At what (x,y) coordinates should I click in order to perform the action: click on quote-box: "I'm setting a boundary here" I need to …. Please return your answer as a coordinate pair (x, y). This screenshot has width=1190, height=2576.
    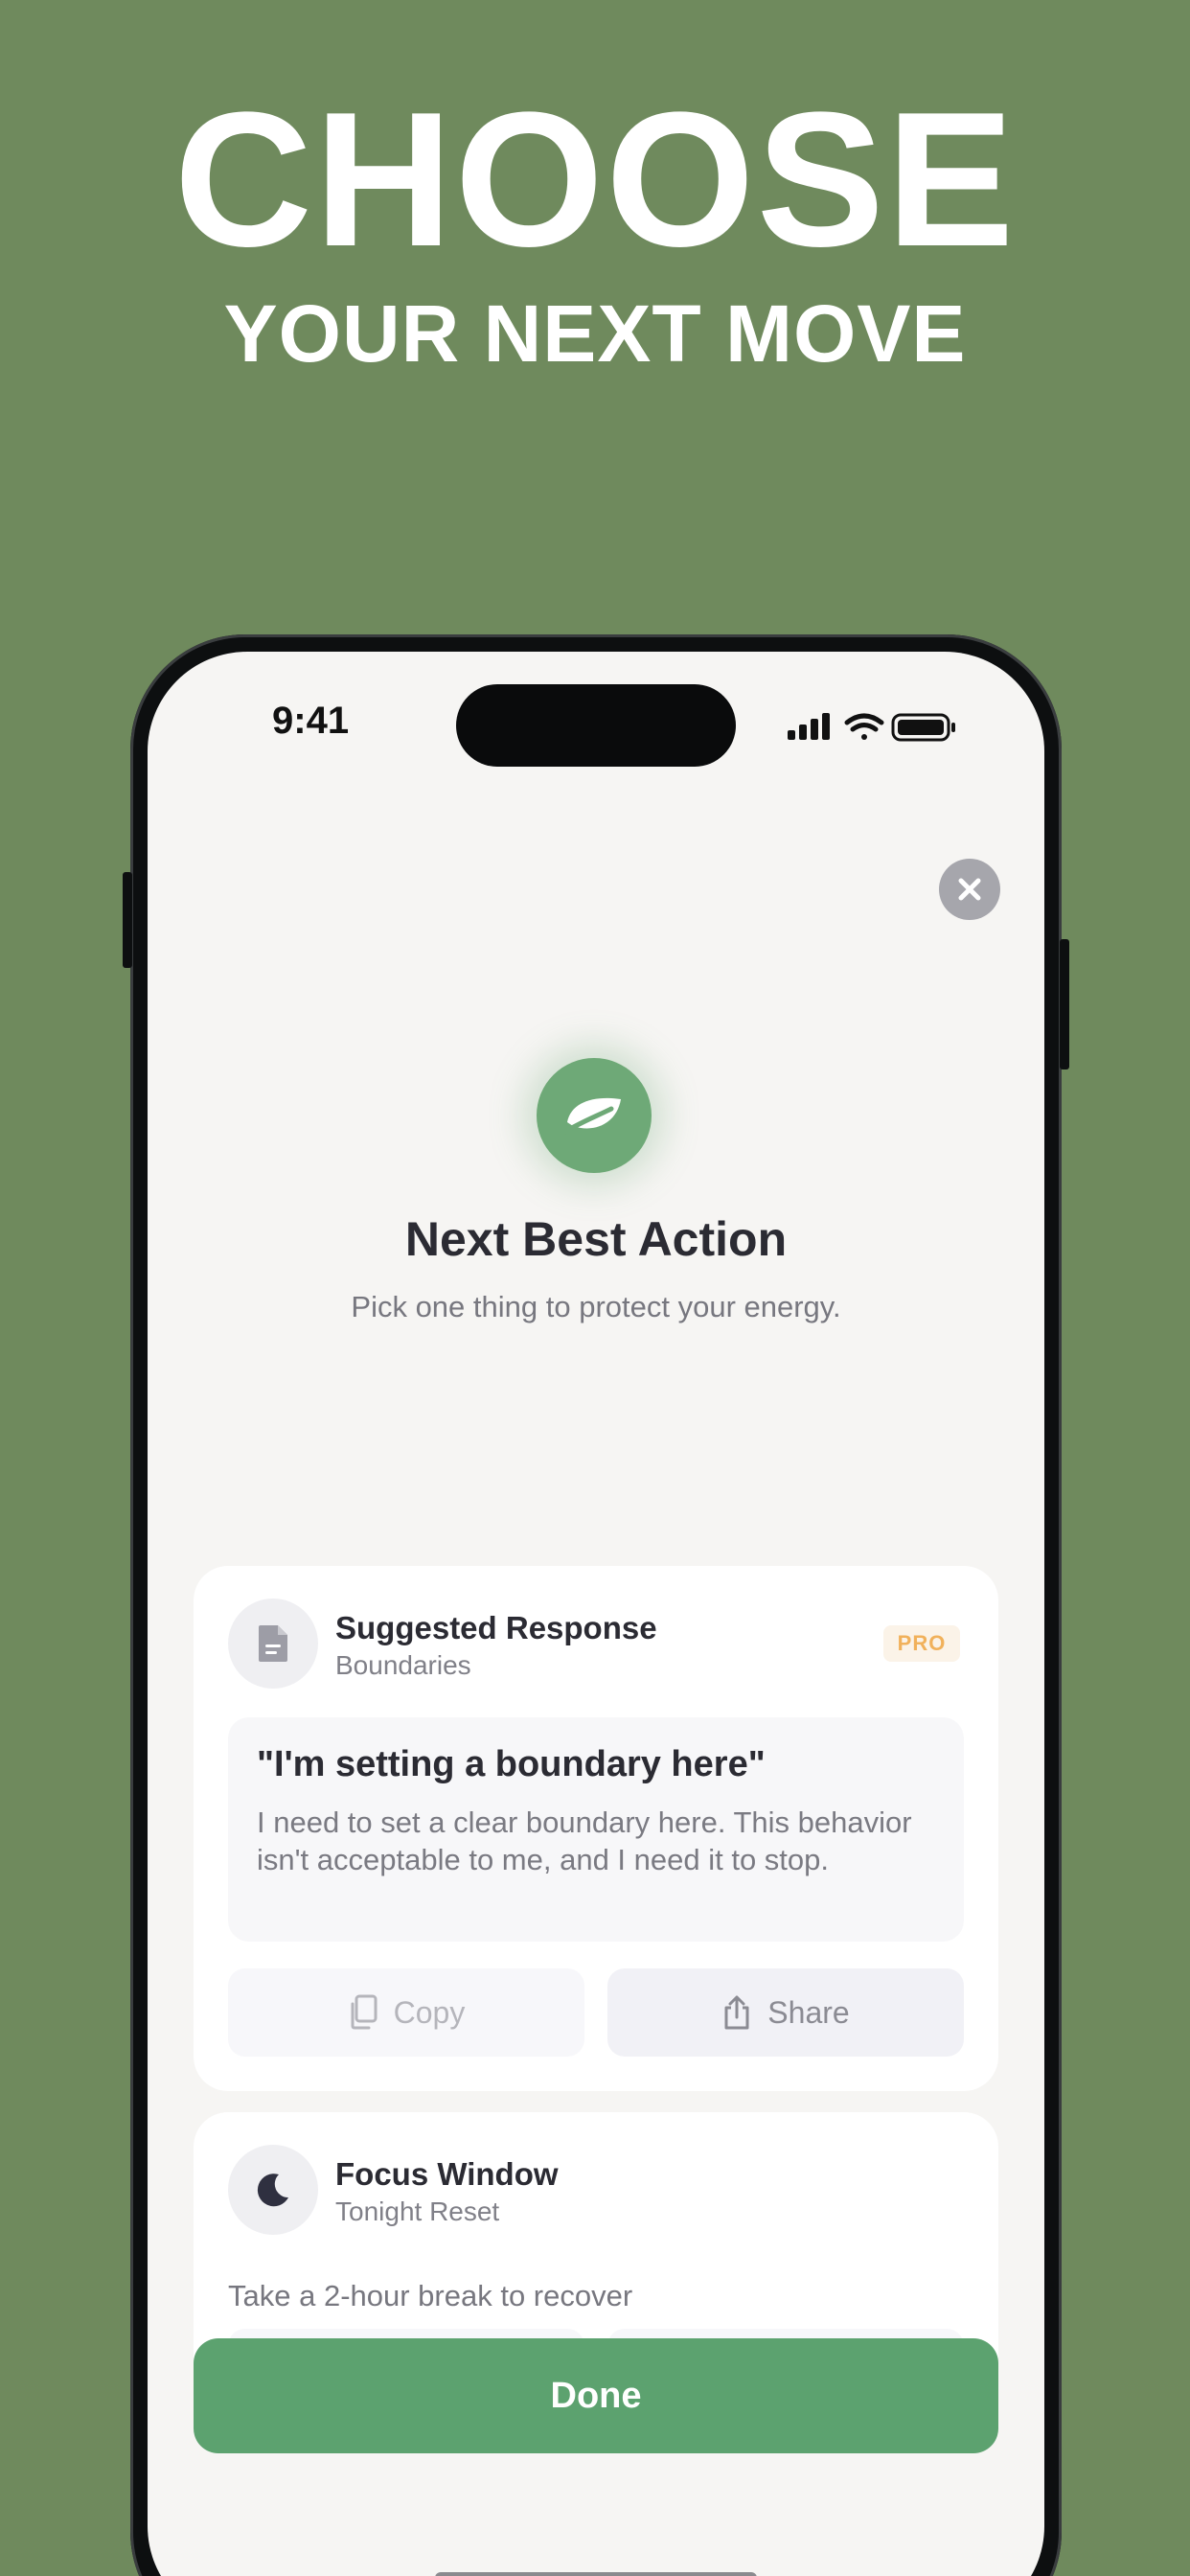
    Looking at the image, I should click on (596, 1829).